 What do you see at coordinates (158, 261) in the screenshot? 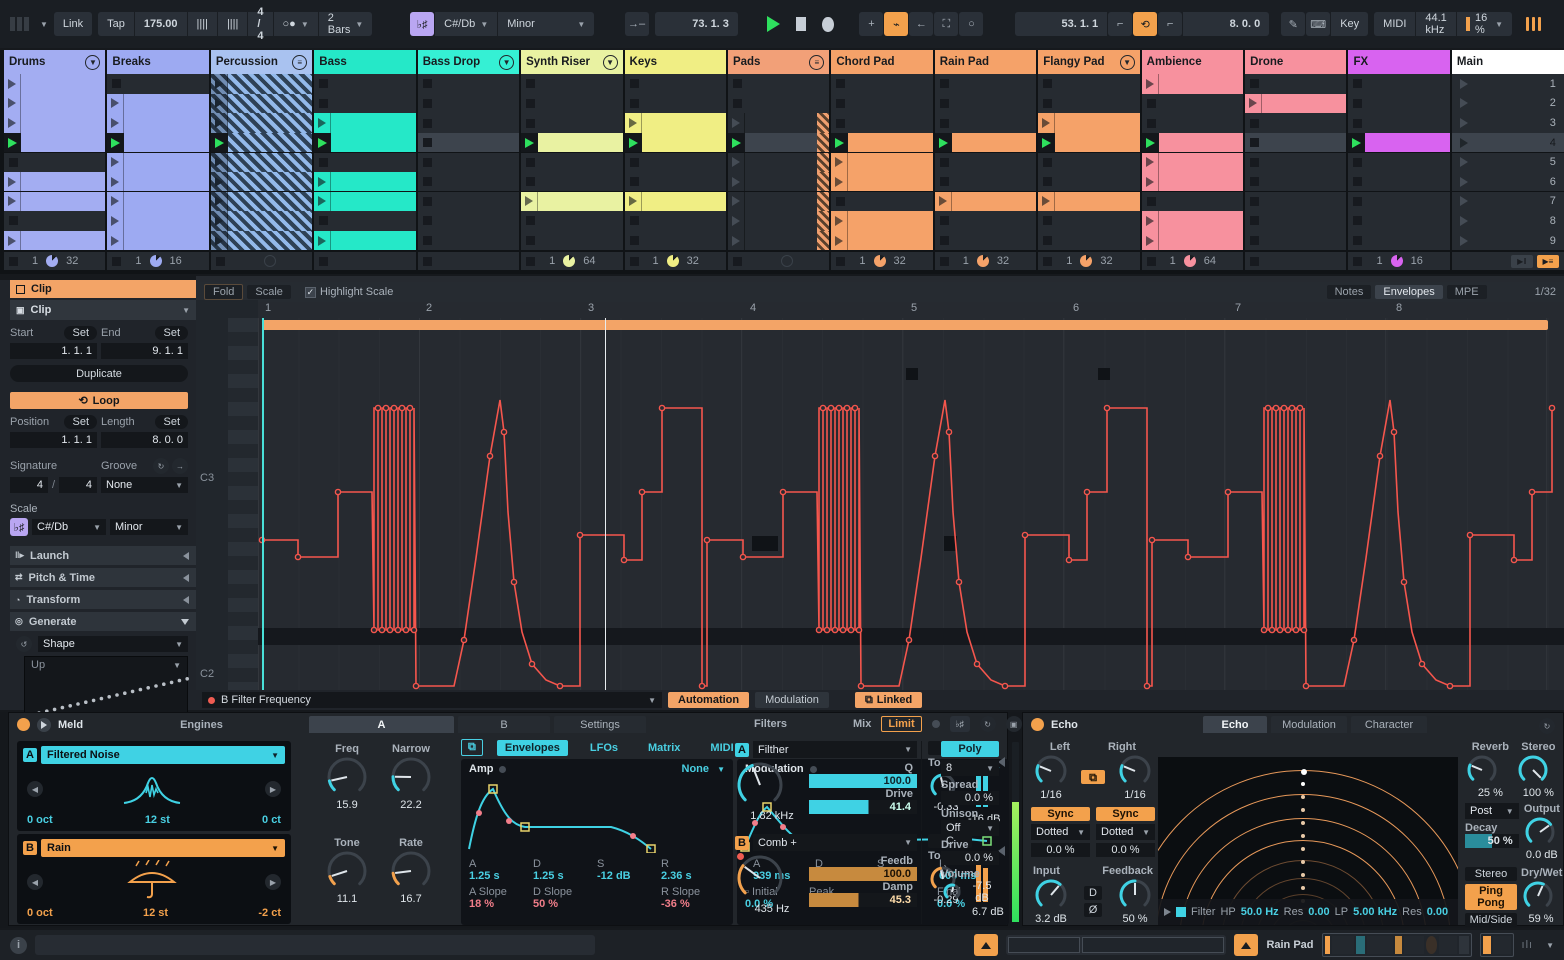
I see `clip-stop-button-breaks: 1 16` at bounding box center [158, 261].